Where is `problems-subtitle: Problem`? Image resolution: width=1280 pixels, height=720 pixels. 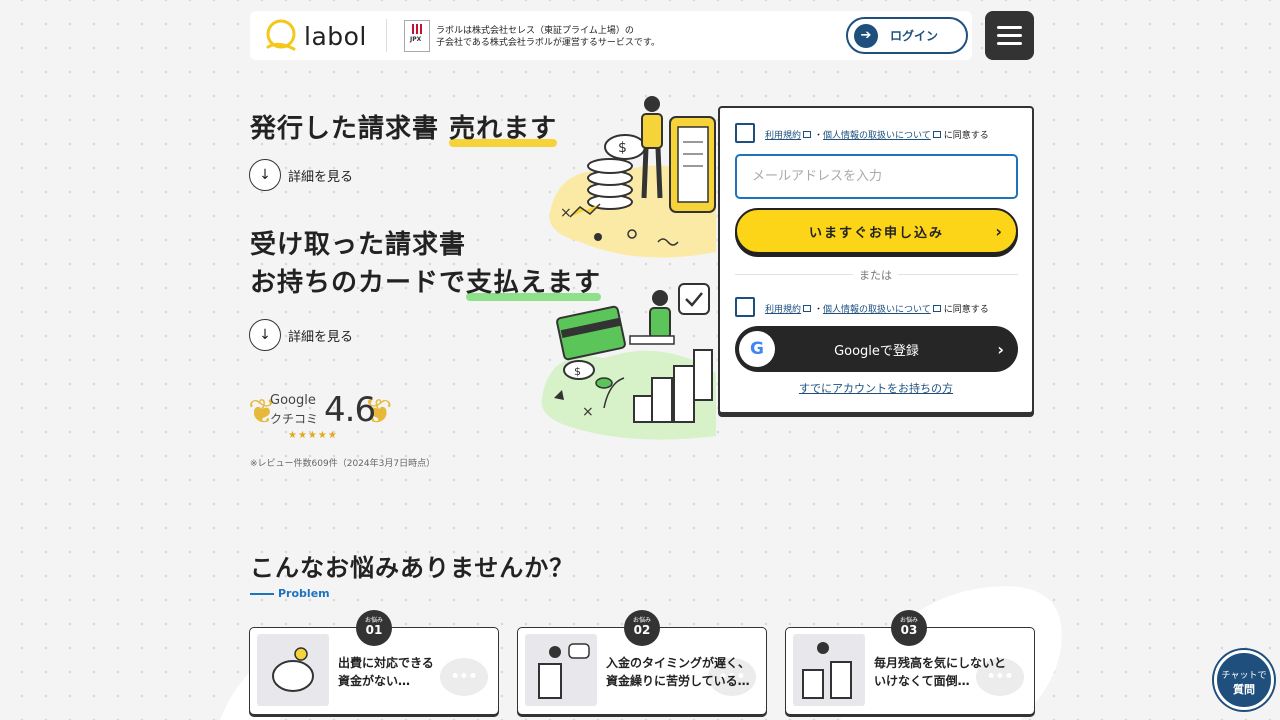
problems-subtitle: Problem is located at coordinates (290, 593).